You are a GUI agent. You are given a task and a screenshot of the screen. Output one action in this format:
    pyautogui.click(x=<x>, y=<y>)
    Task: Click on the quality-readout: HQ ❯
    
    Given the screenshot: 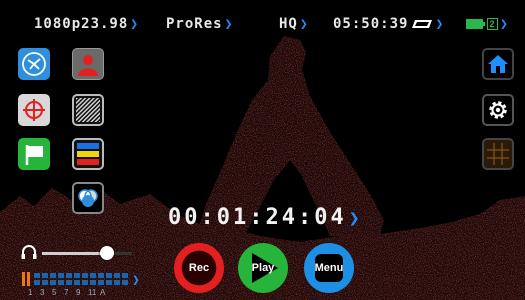 What is the action you would take?
    pyautogui.click(x=294, y=24)
    